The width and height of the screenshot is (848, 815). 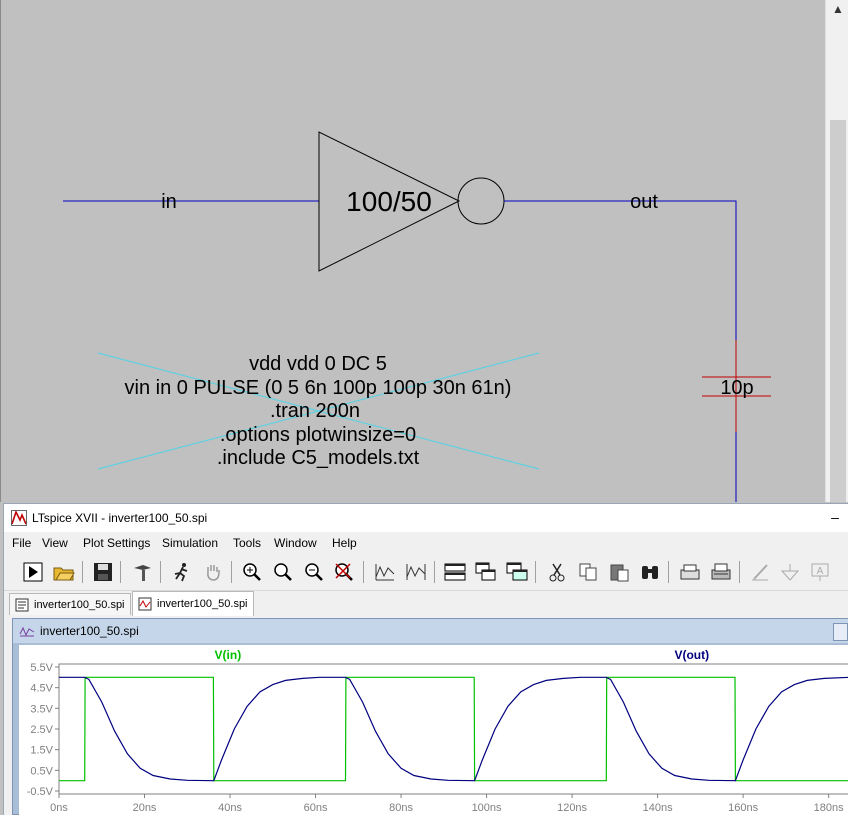 What do you see at coordinates (829, 808) in the screenshot?
I see `x-tick-label: 180ns` at bounding box center [829, 808].